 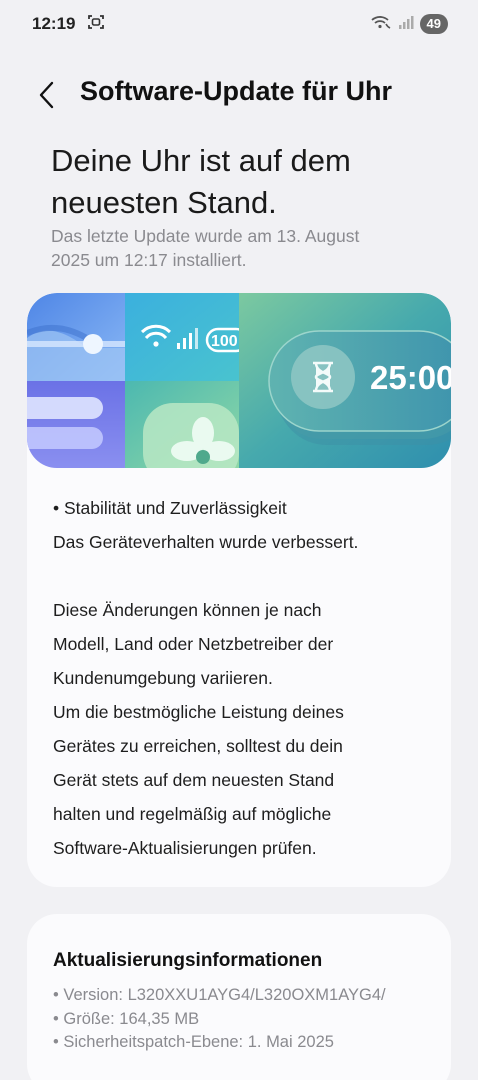 I want to click on status-left: 12:19, so click(x=68, y=24).